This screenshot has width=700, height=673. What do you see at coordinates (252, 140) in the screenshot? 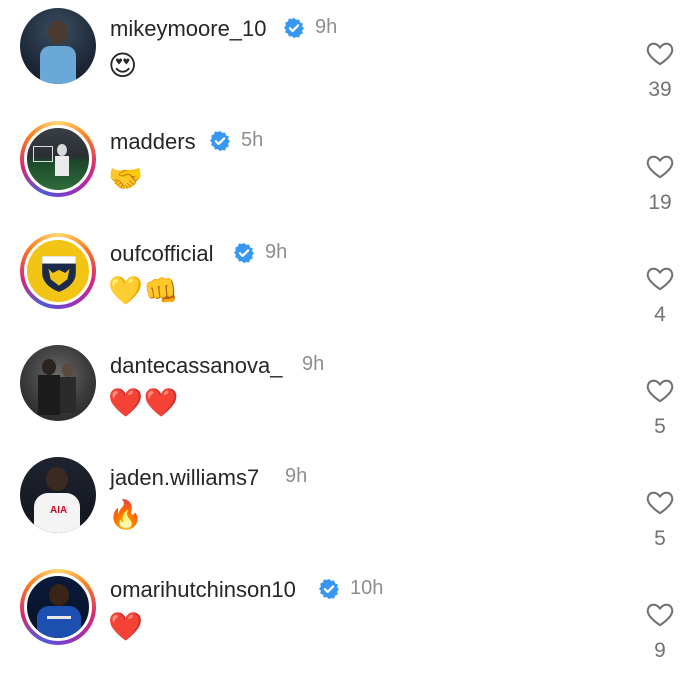
I see `comment-time: 5h` at bounding box center [252, 140].